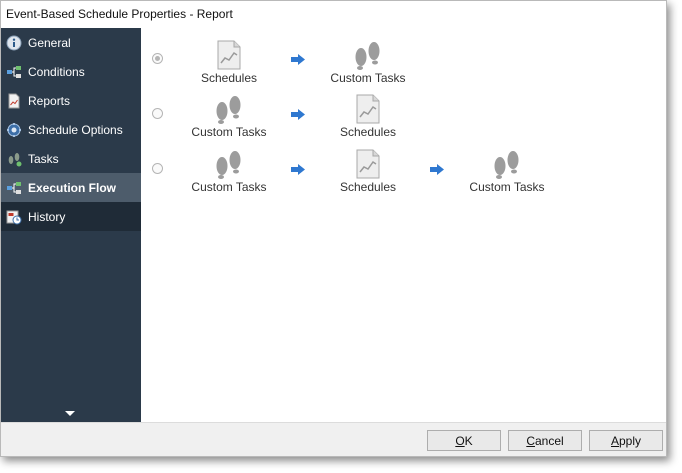 The width and height of the screenshot is (682, 473). Describe the element at coordinates (14, 188) in the screenshot. I see `execution-flow-icon` at that location.